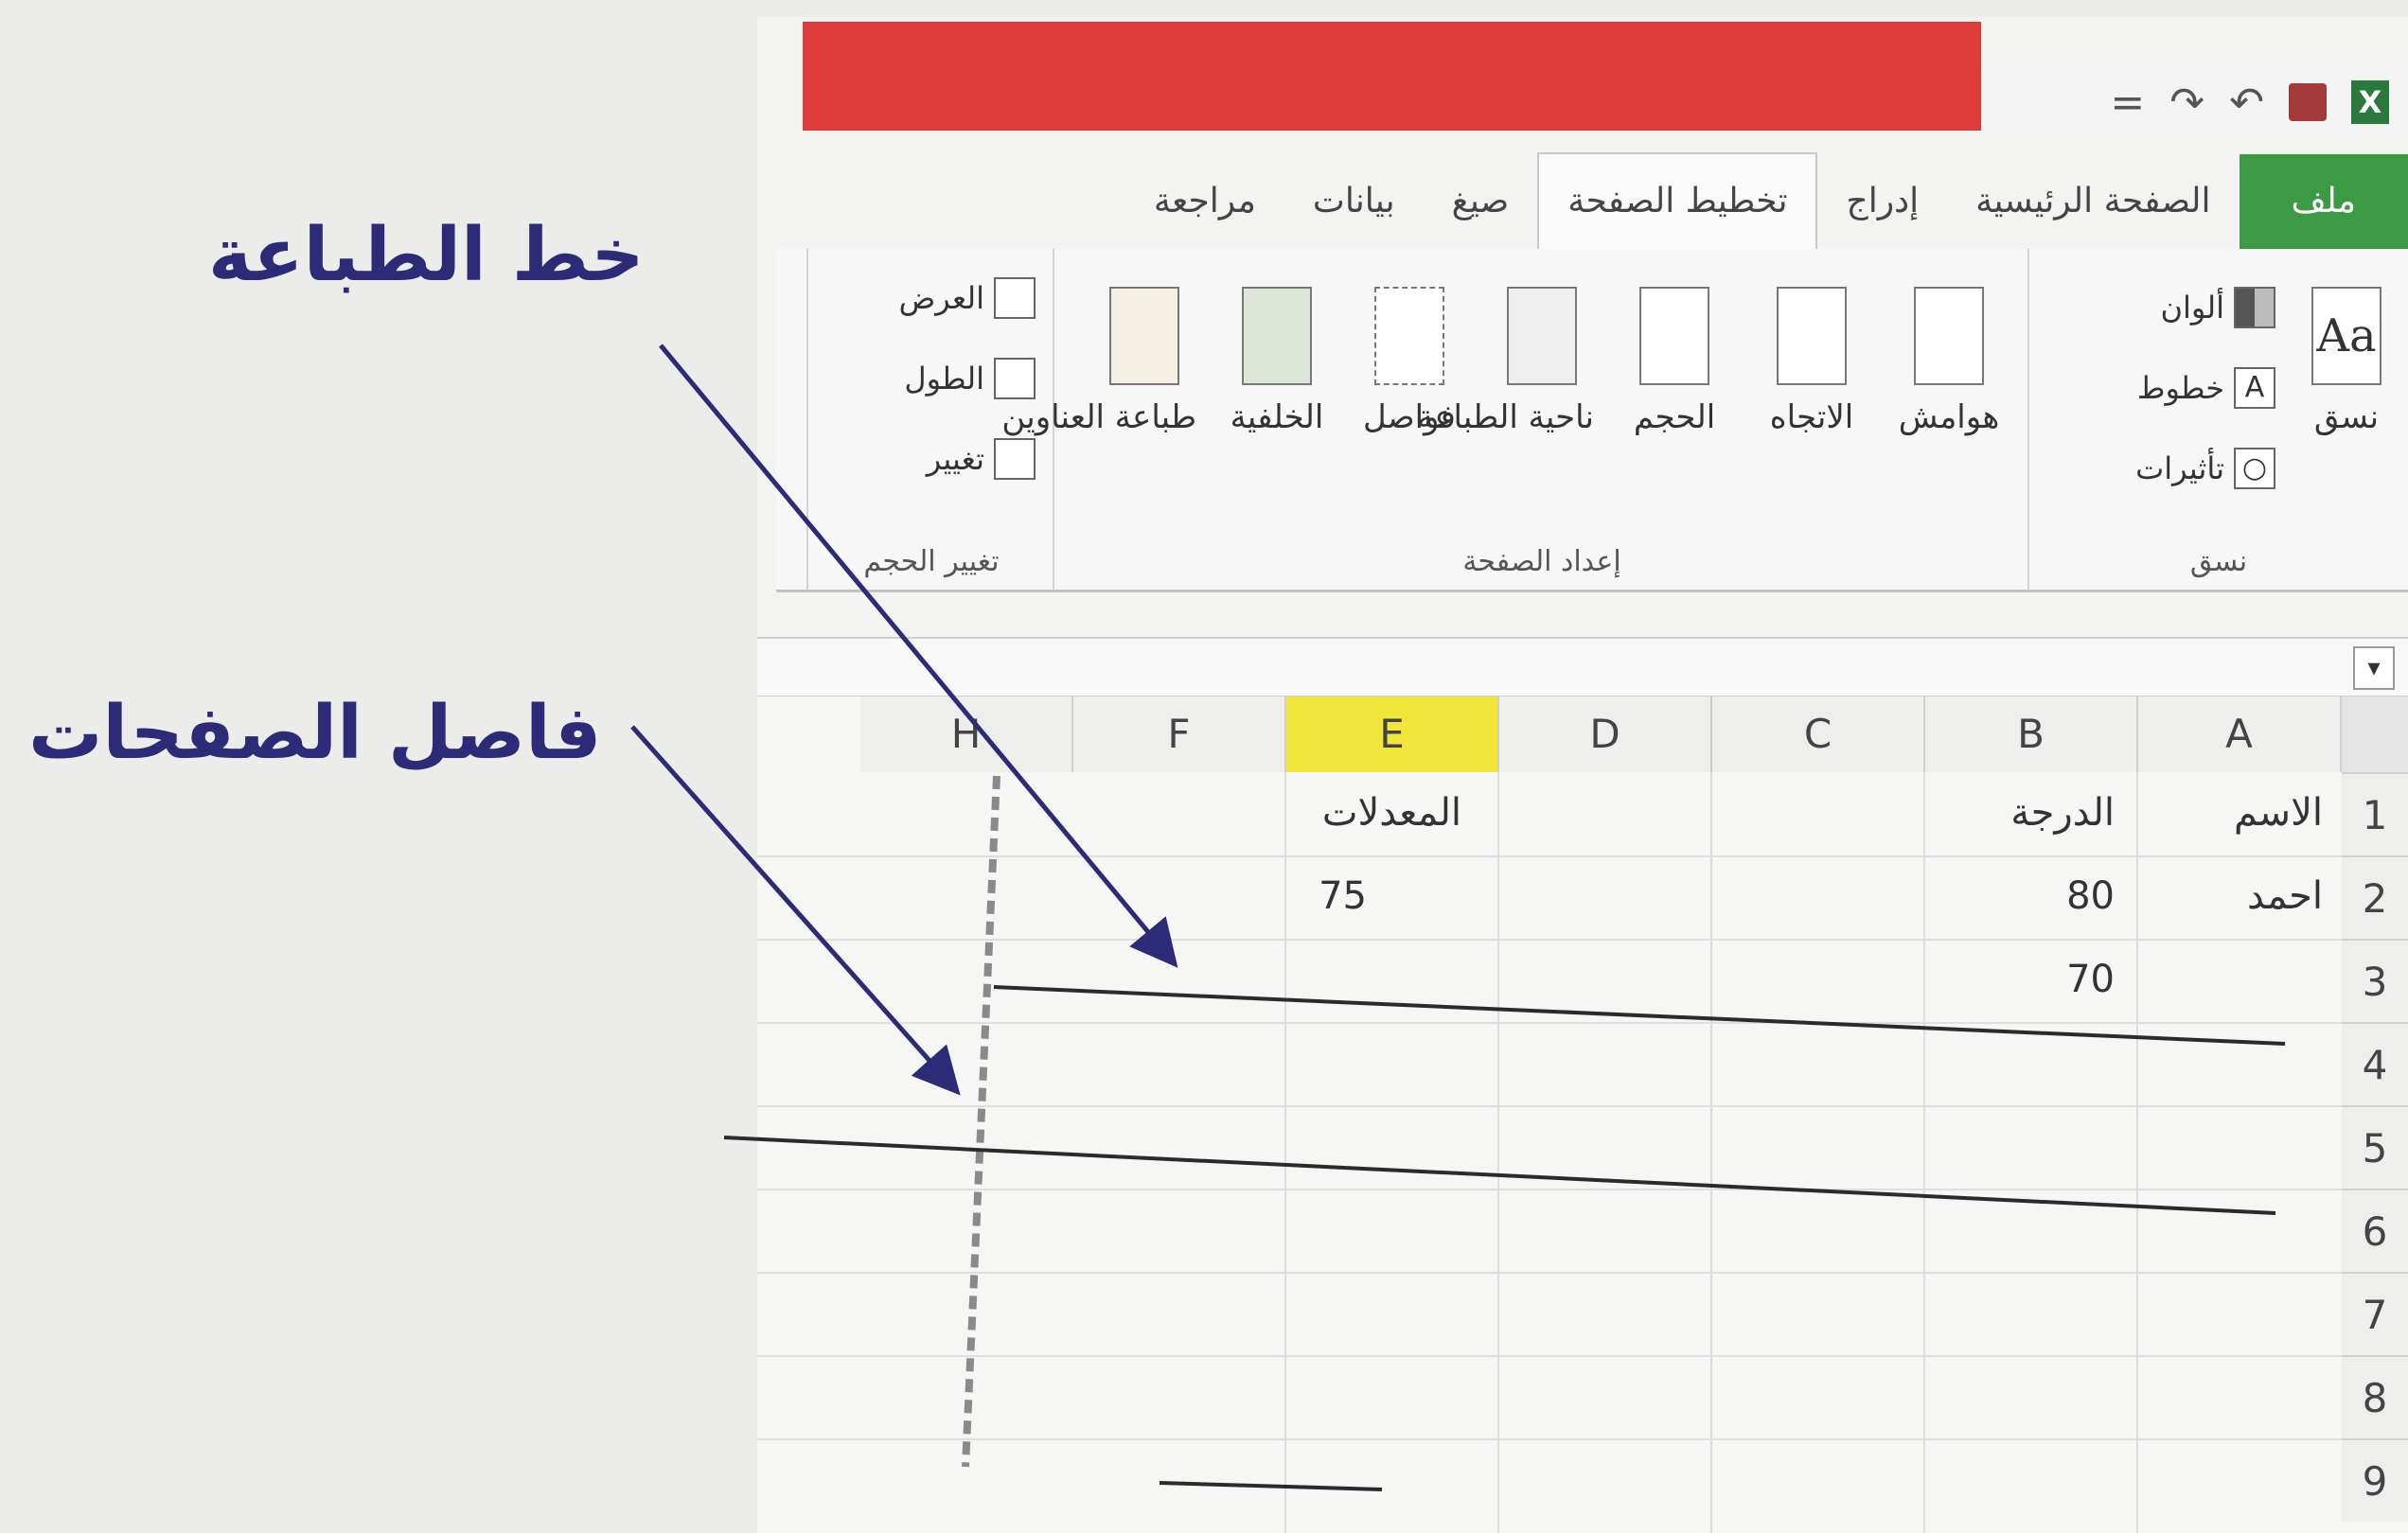 This screenshot has height=1533, width=2408. What do you see at coordinates (2285, 896) in the screenshot?
I see `cell-a2: احمد` at bounding box center [2285, 896].